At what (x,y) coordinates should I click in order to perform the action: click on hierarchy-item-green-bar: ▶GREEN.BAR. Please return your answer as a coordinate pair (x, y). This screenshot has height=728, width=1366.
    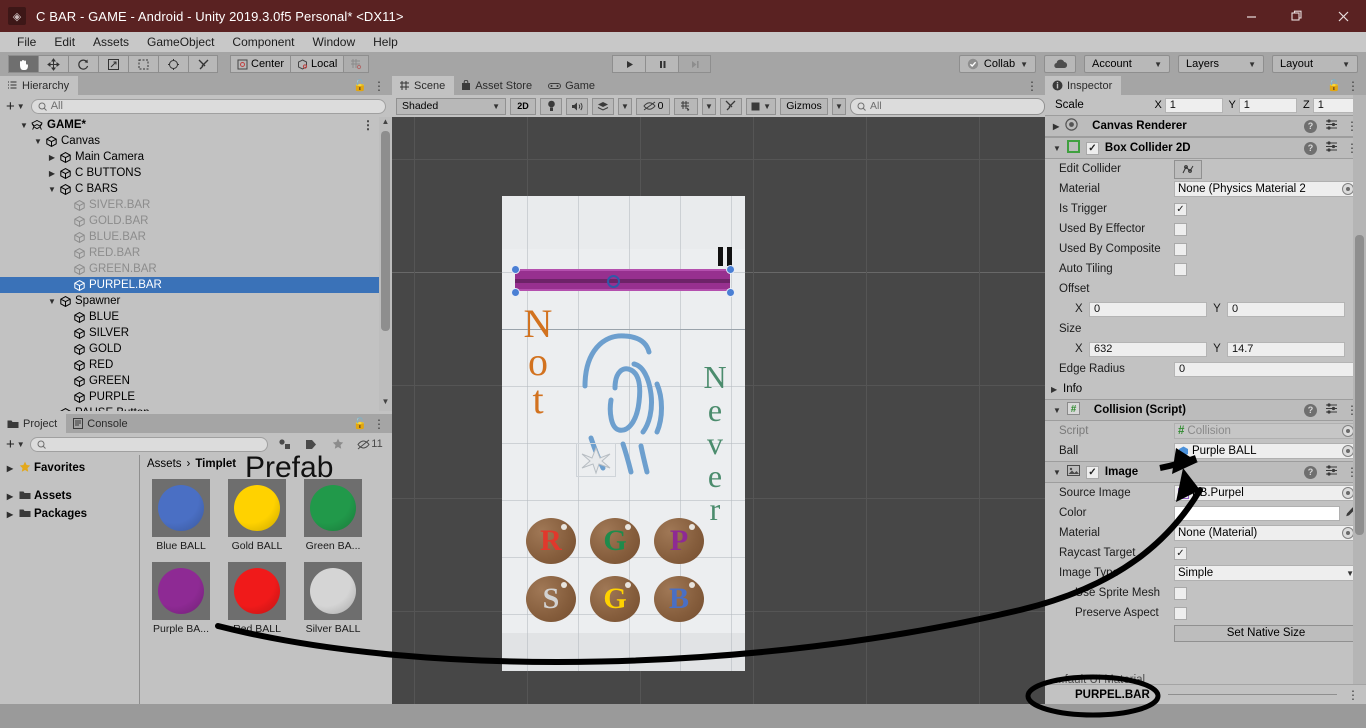
    Looking at the image, I should click on (196, 269).